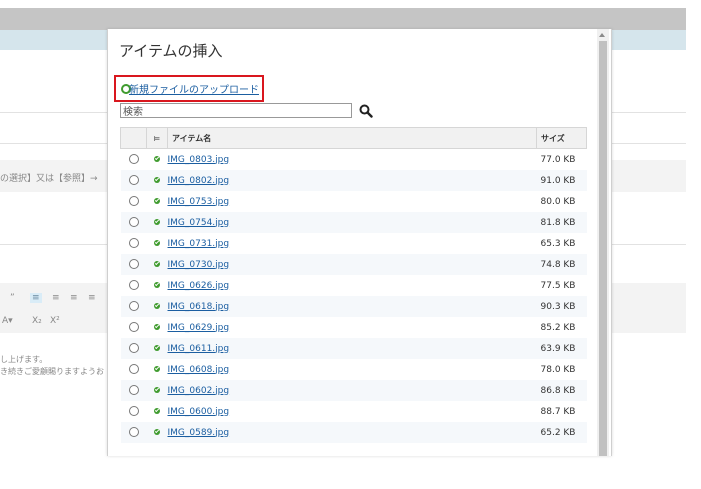 The image size is (701, 489). I want to click on table-row: IMG_0600.jpg 88.7 KB, so click(354, 411).